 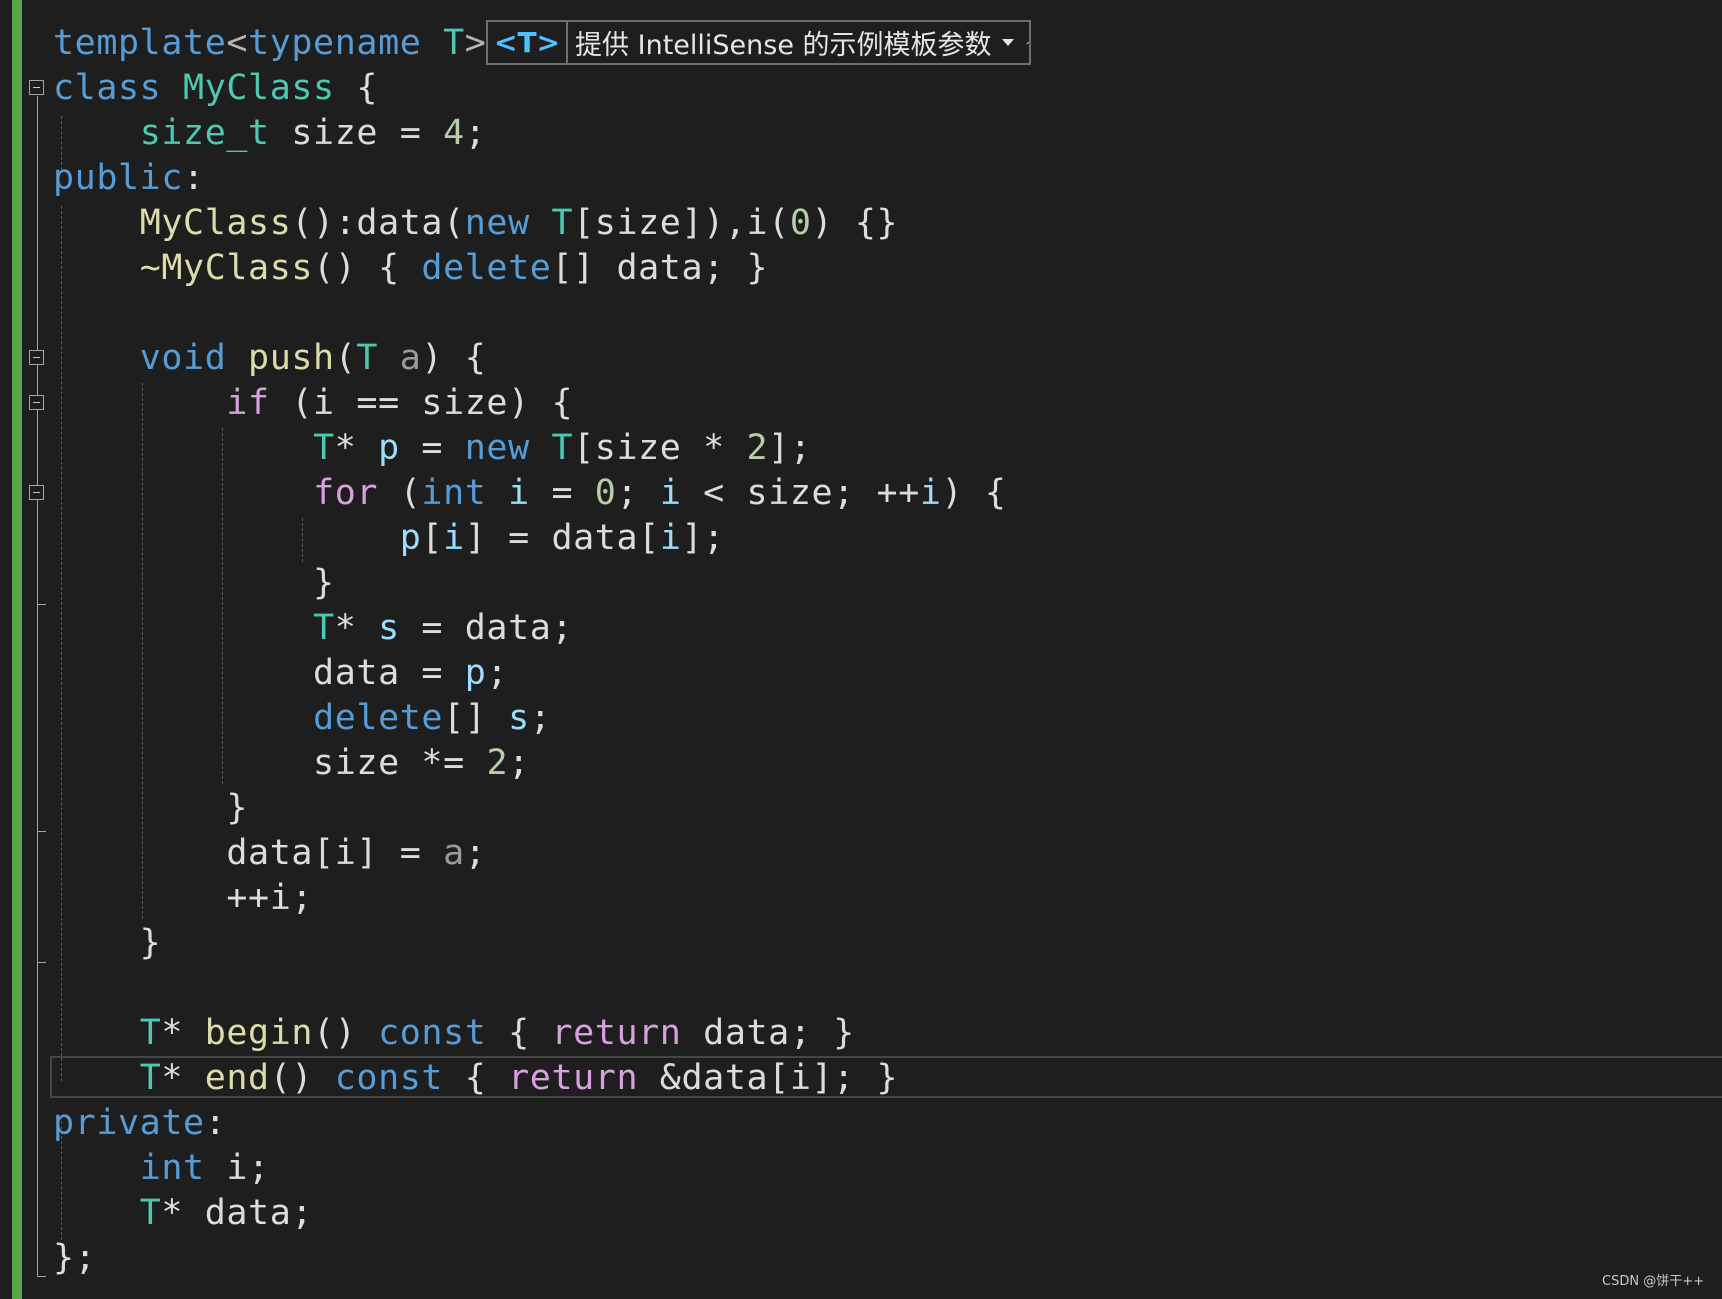 I want to click on code-token: };, so click(x=75, y=1258).